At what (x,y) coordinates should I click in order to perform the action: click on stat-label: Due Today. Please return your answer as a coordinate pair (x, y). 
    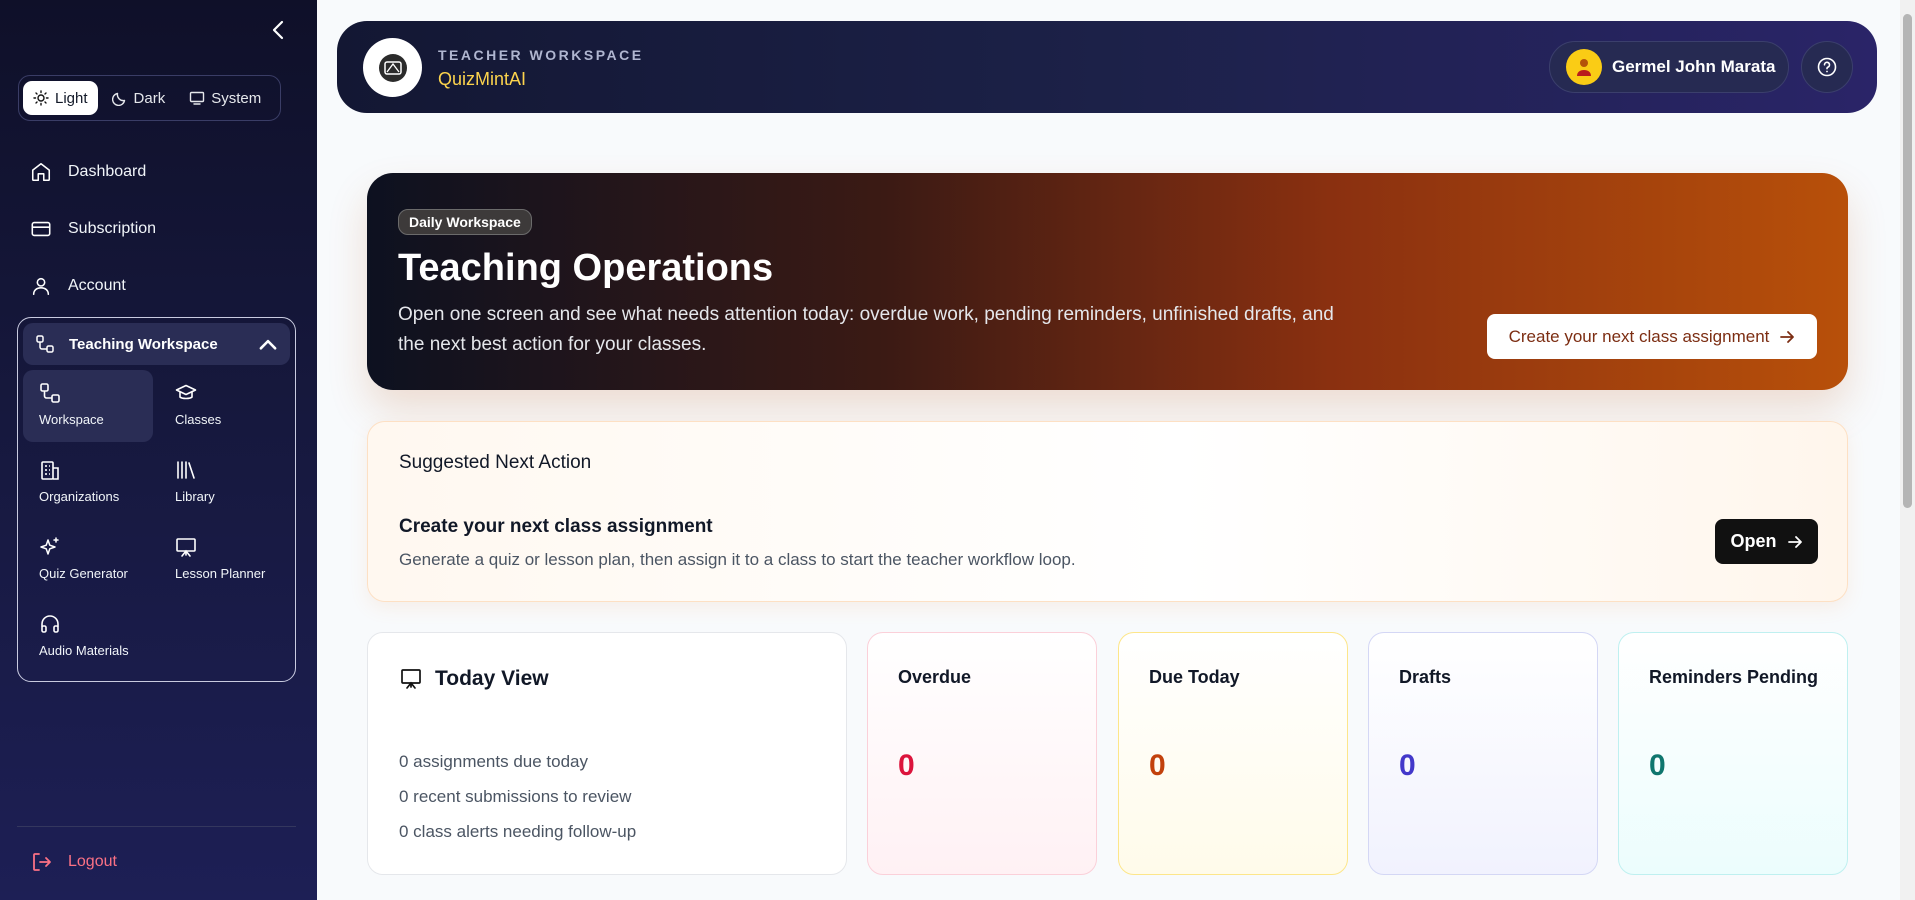
    Looking at the image, I should click on (1194, 677).